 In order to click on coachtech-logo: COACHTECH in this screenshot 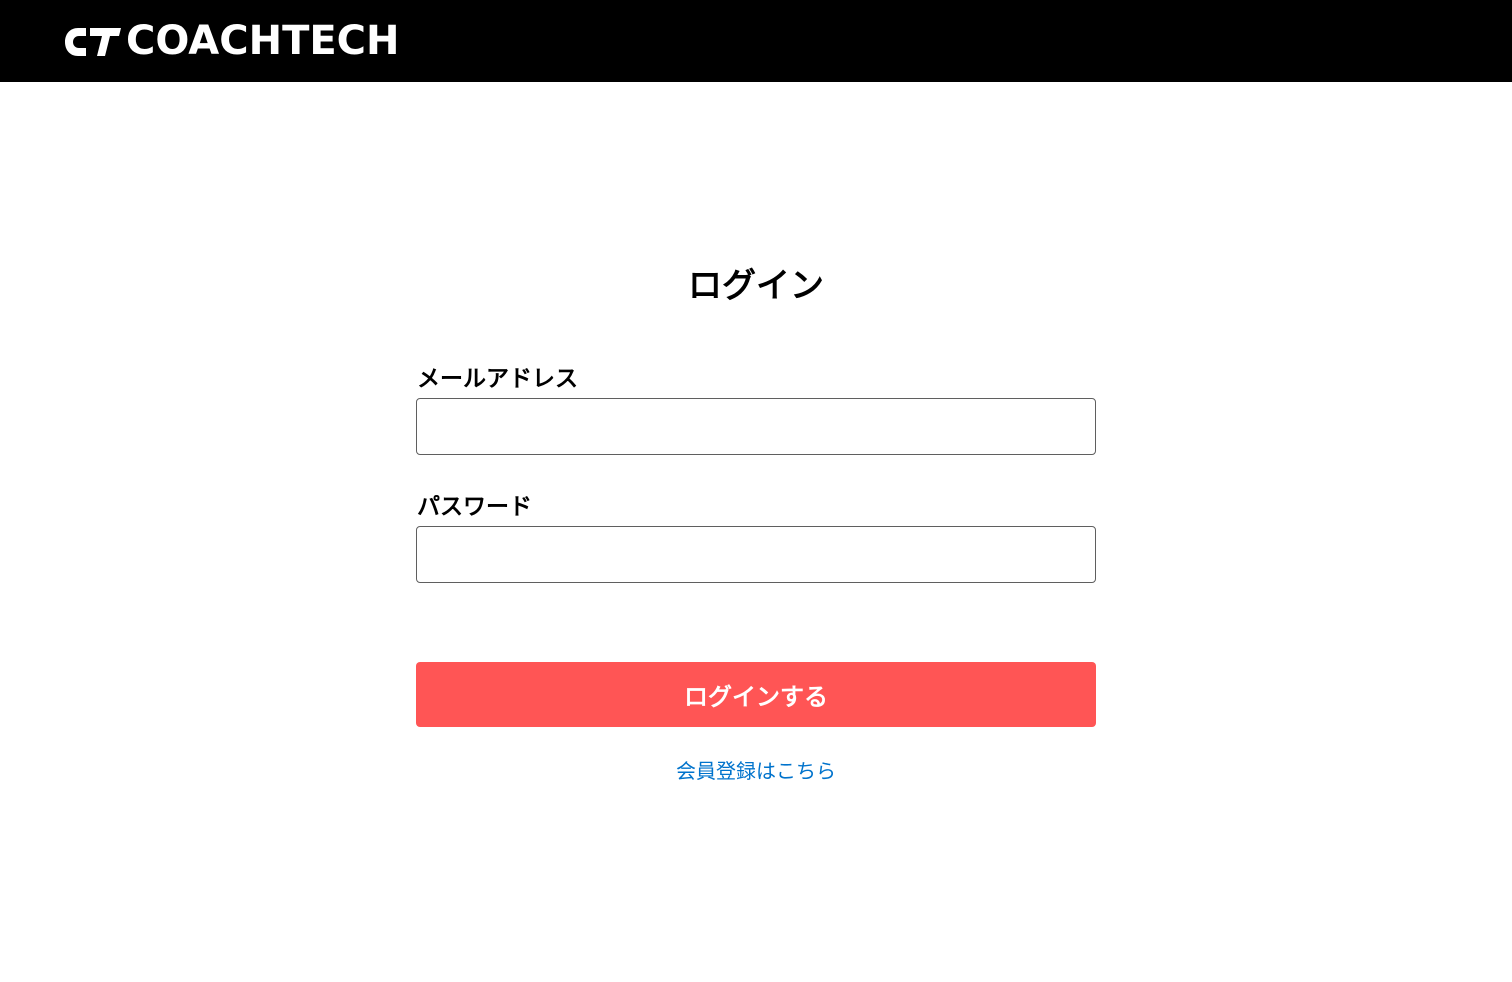, I will do `click(232, 41)`.